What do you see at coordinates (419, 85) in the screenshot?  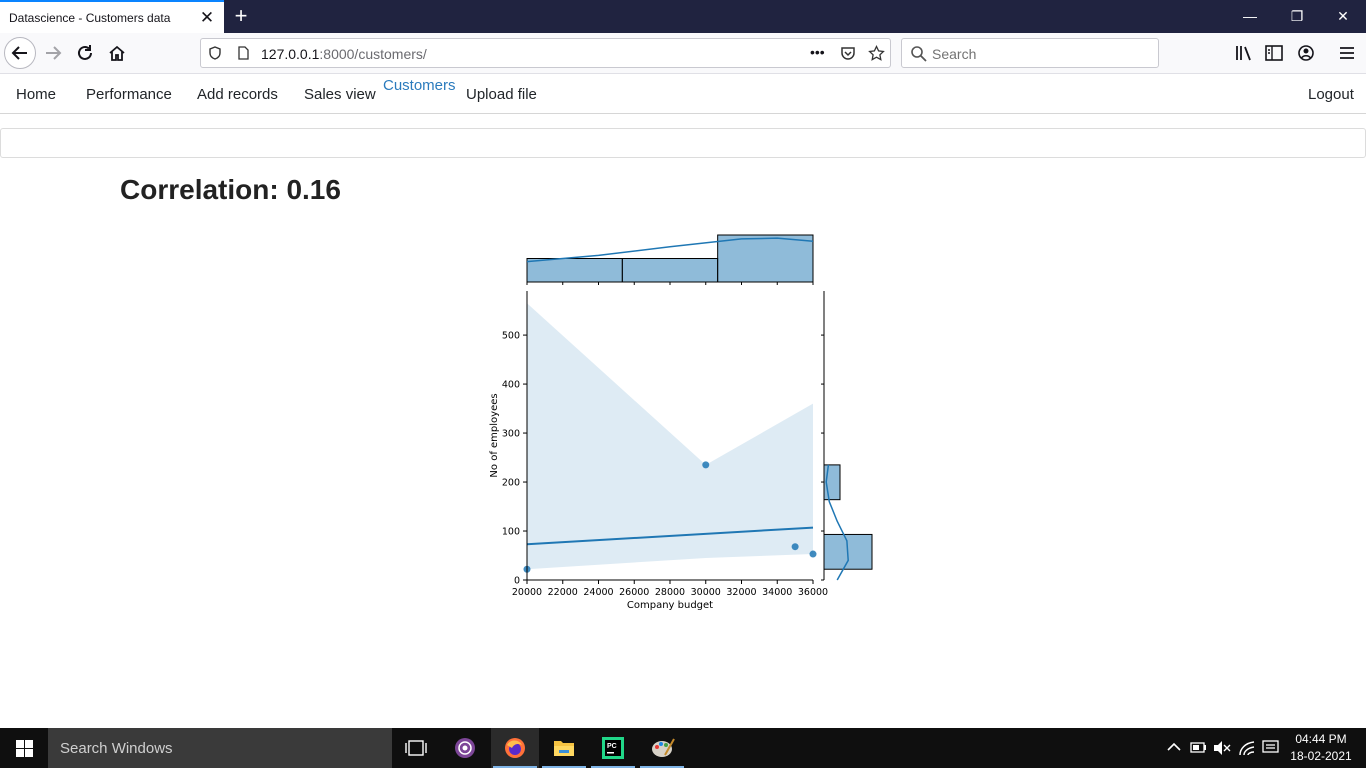 I see `nav-link-customers: Customers` at bounding box center [419, 85].